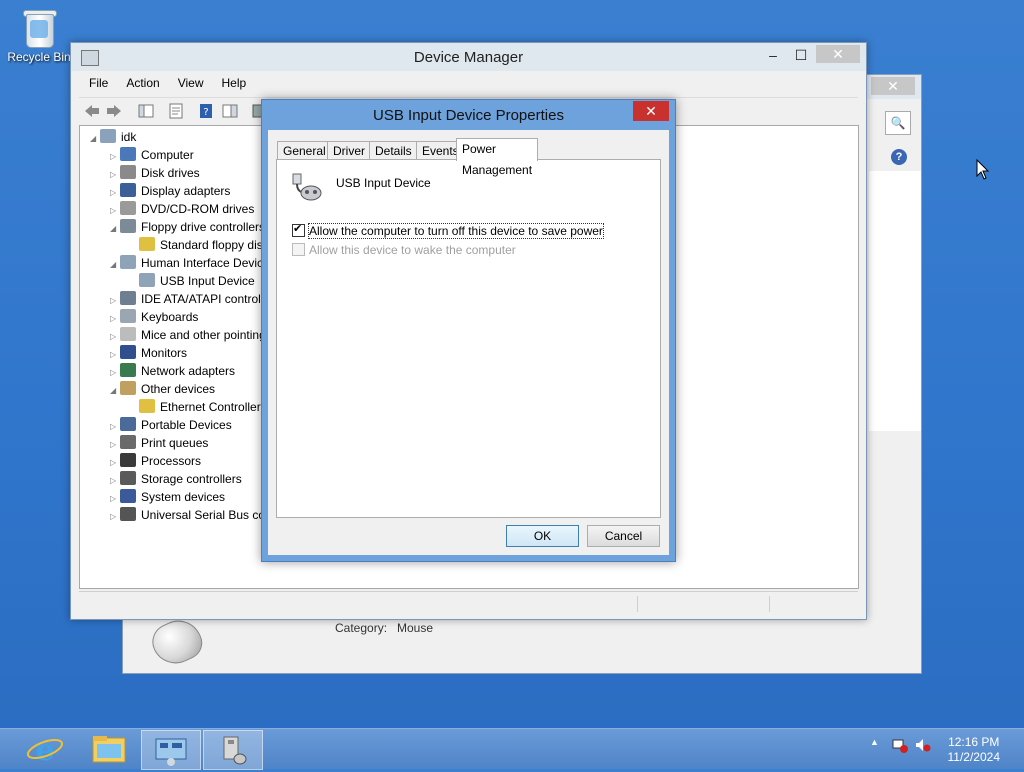 This screenshot has height=772, width=1024. What do you see at coordinates (39, 57) in the screenshot?
I see `recycle-bin-label: Recycle Bin` at bounding box center [39, 57].